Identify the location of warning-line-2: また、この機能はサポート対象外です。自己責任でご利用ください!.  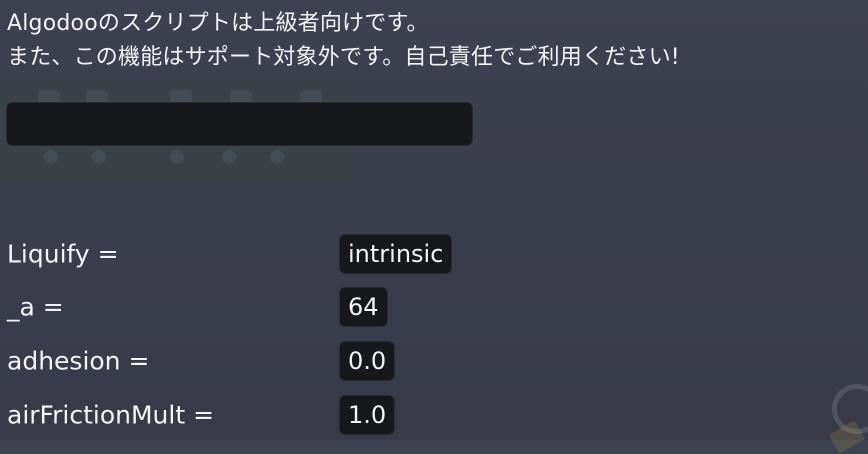
(343, 57).